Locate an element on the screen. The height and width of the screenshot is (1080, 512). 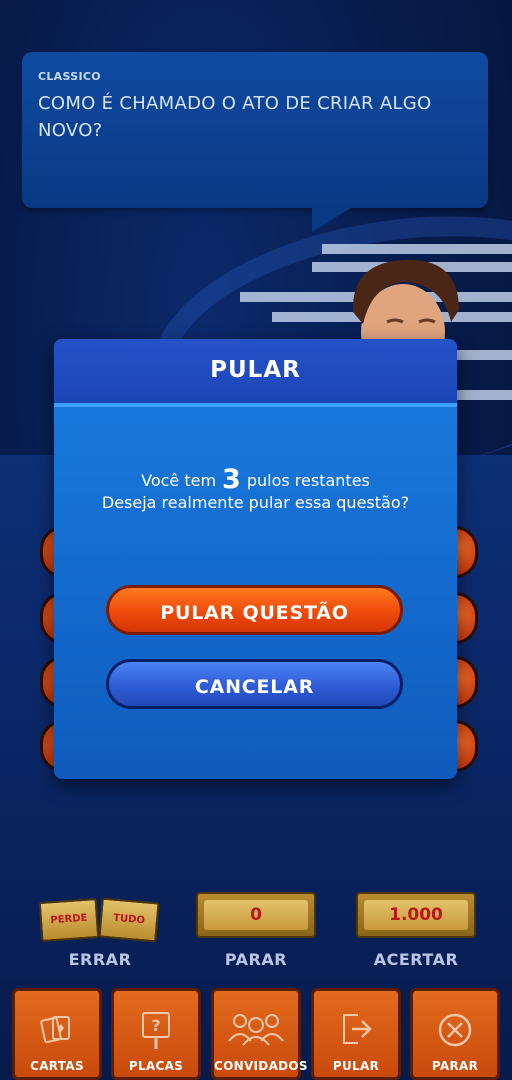
bubble-tail is located at coordinates (333, 219).